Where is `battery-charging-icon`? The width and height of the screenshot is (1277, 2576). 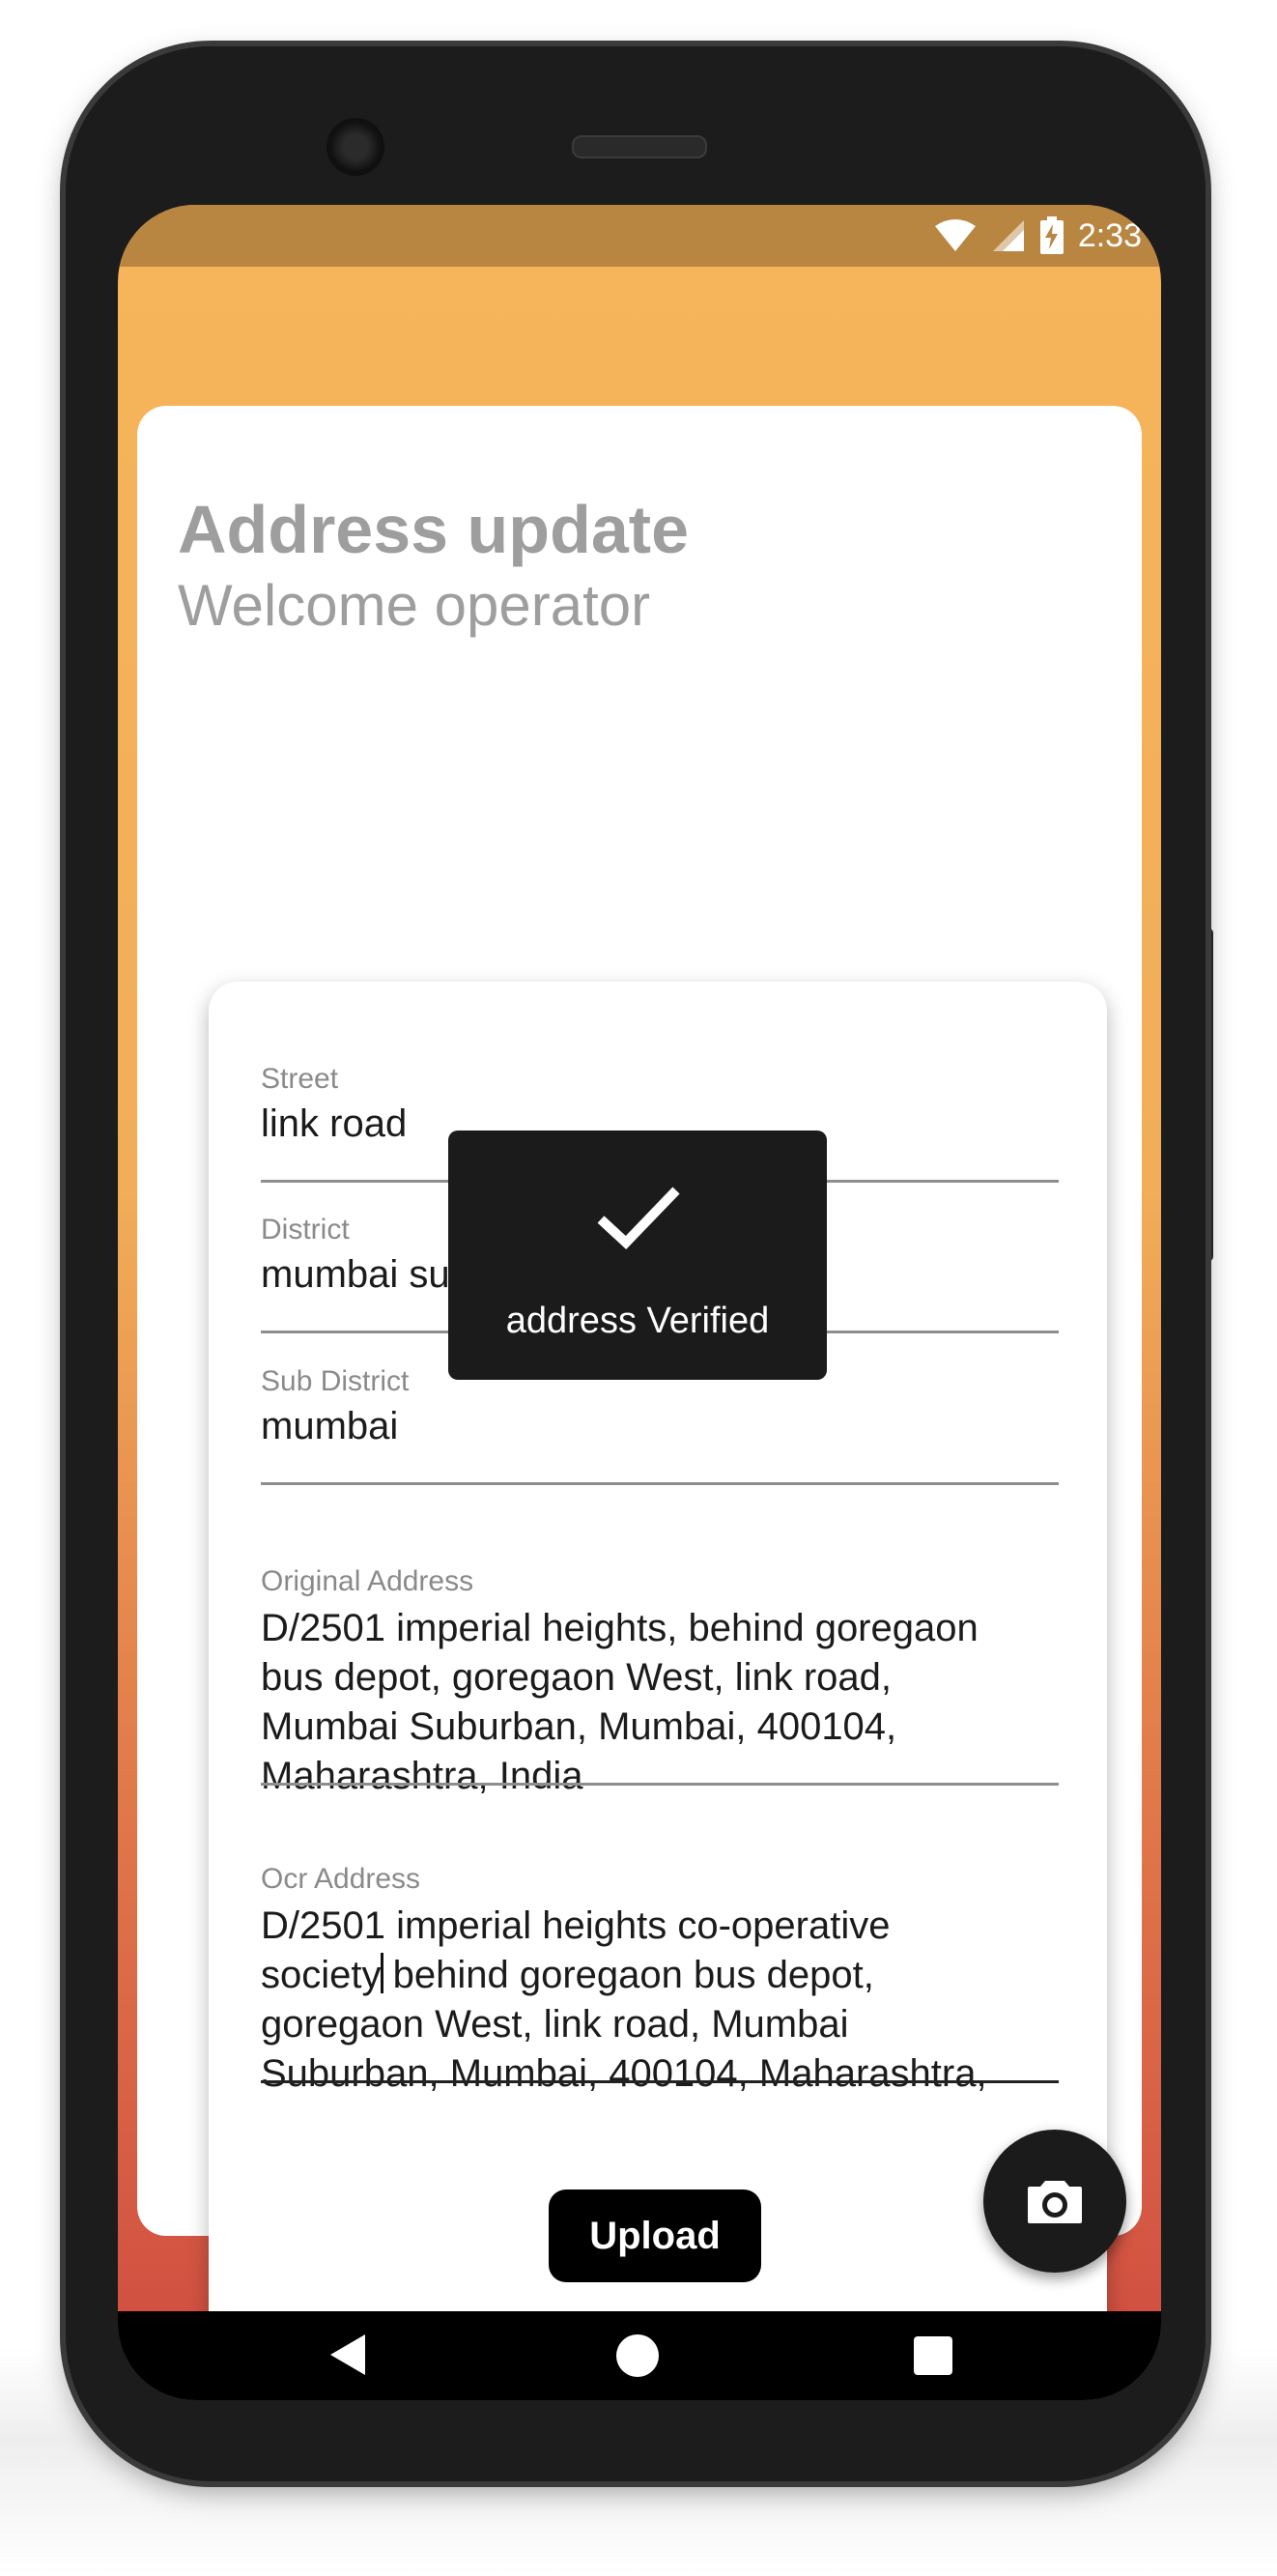 battery-charging-icon is located at coordinates (1051, 235).